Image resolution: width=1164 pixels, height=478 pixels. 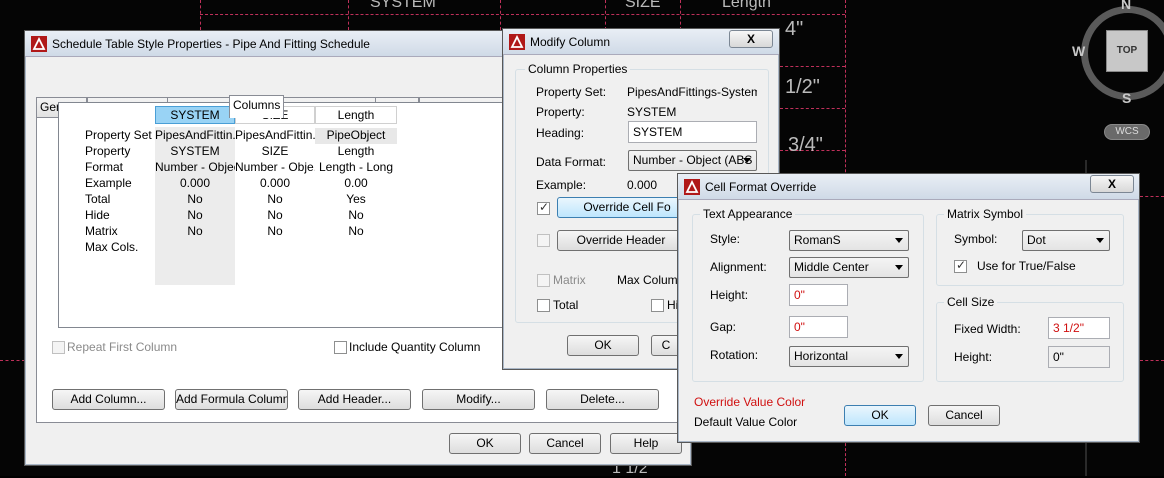 What do you see at coordinates (818, 295) in the screenshot?
I see `height-input: 0"` at bounding box center [818, 295].